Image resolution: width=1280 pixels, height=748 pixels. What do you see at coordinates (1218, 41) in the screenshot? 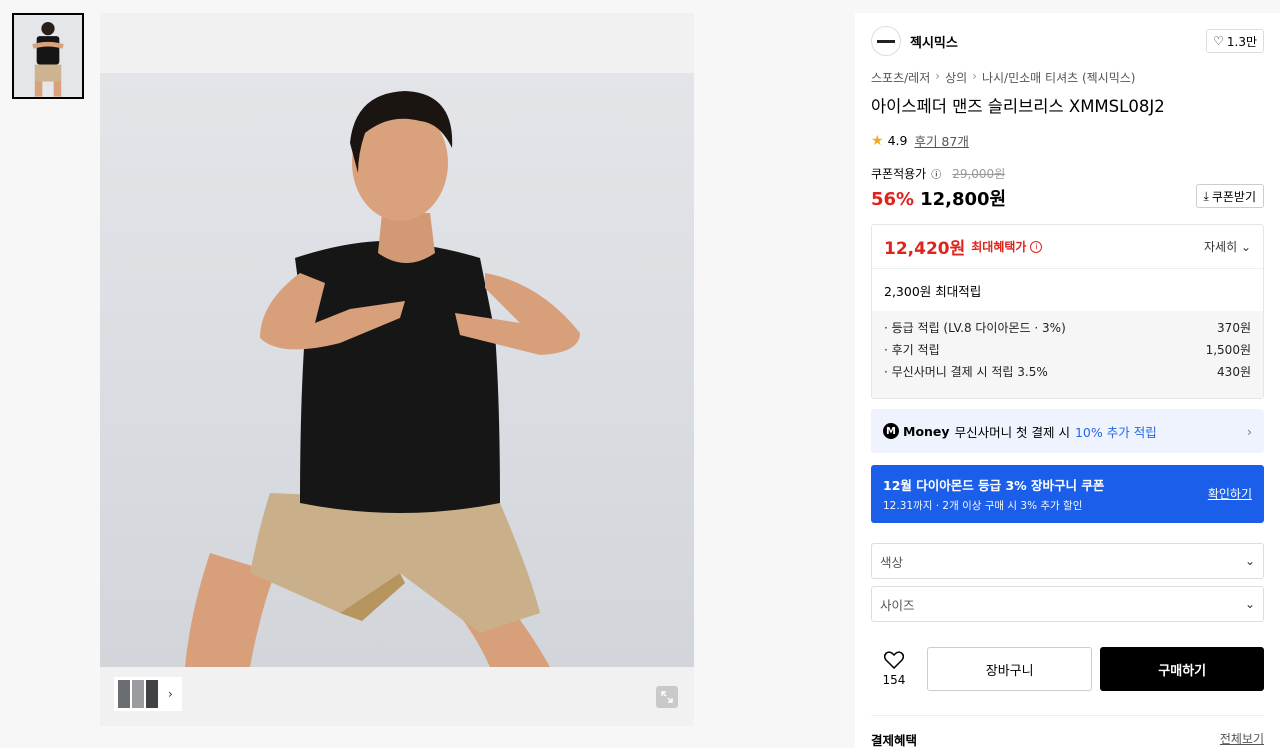
I see `heart-icon: ♡` at bounding box center [1218, 41].